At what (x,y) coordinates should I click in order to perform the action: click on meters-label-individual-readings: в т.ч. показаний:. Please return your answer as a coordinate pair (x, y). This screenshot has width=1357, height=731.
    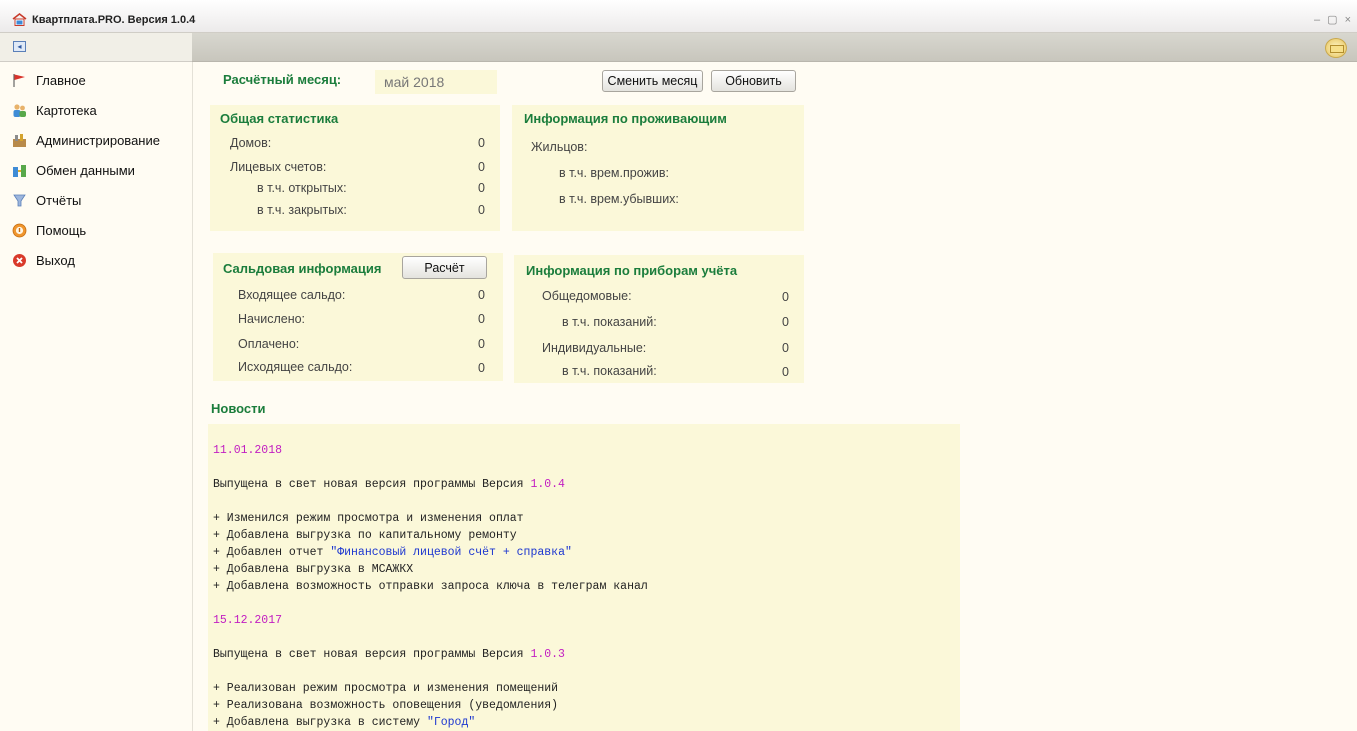
    Looking at the image, I should click on (609, 371).